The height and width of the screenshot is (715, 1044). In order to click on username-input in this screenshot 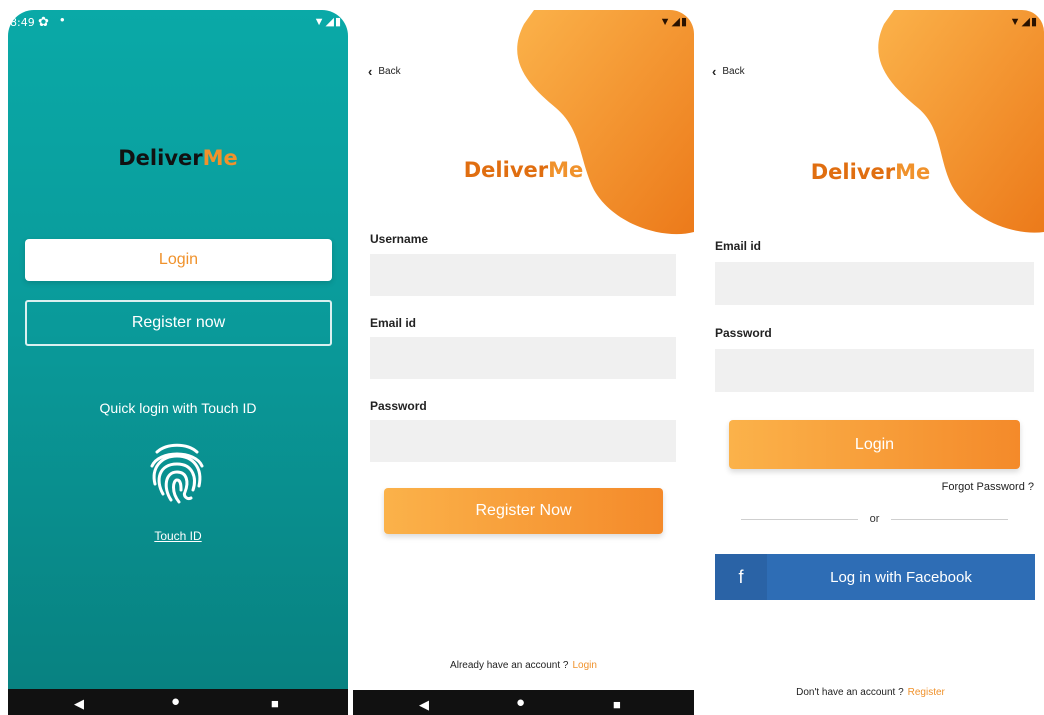, I will do `click(523, 275)`.